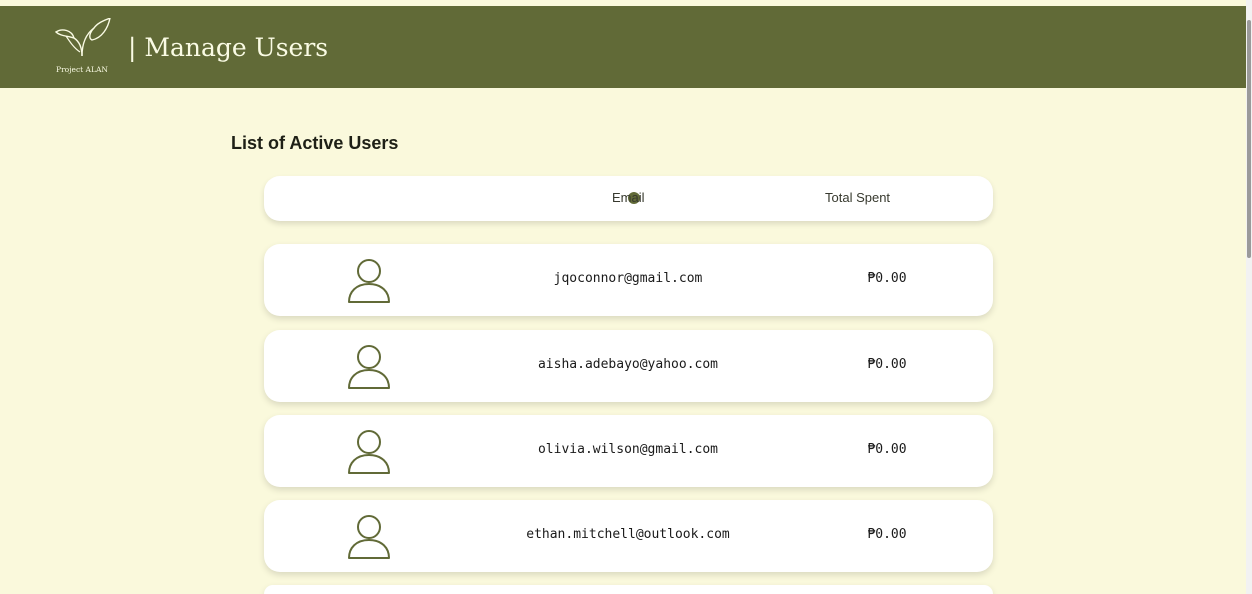 Image resolution: width=1252 pixels, height=594 pixels. What do you see at coordinates (82, 37) in the screenshot?
I see `sprout-logo-icon` at bounding box center [82, 37].